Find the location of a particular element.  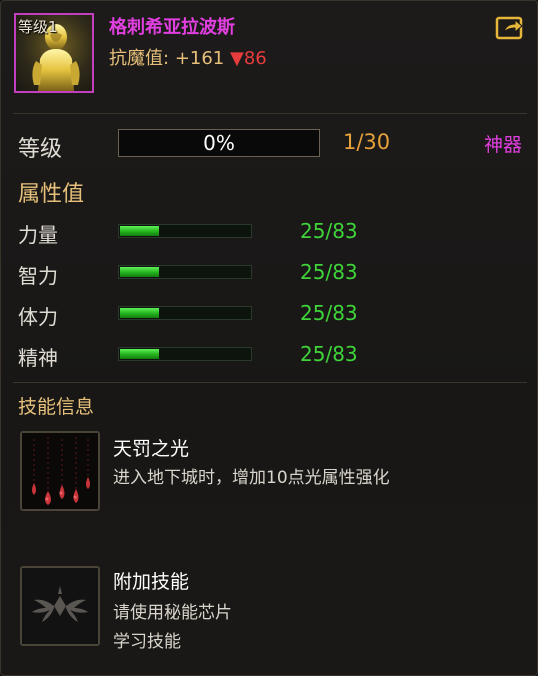

grade-badge: 神器 is located at coordinates (503, 145).